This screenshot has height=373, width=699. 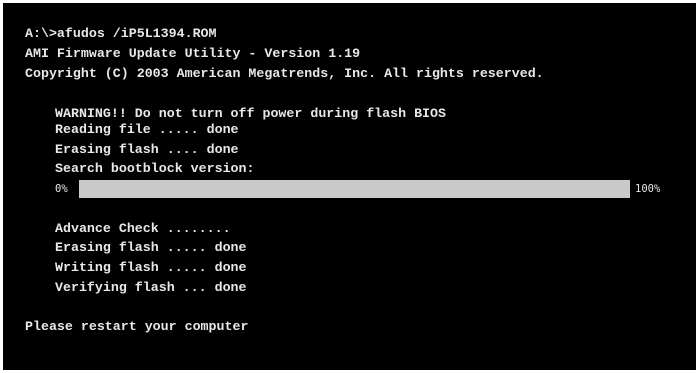 What do you see at coordinates (121, 33) in the screenshot?
I see `command-line: A:\>afudos /iP5L1394.ROM` at bounding box center [121, 33].